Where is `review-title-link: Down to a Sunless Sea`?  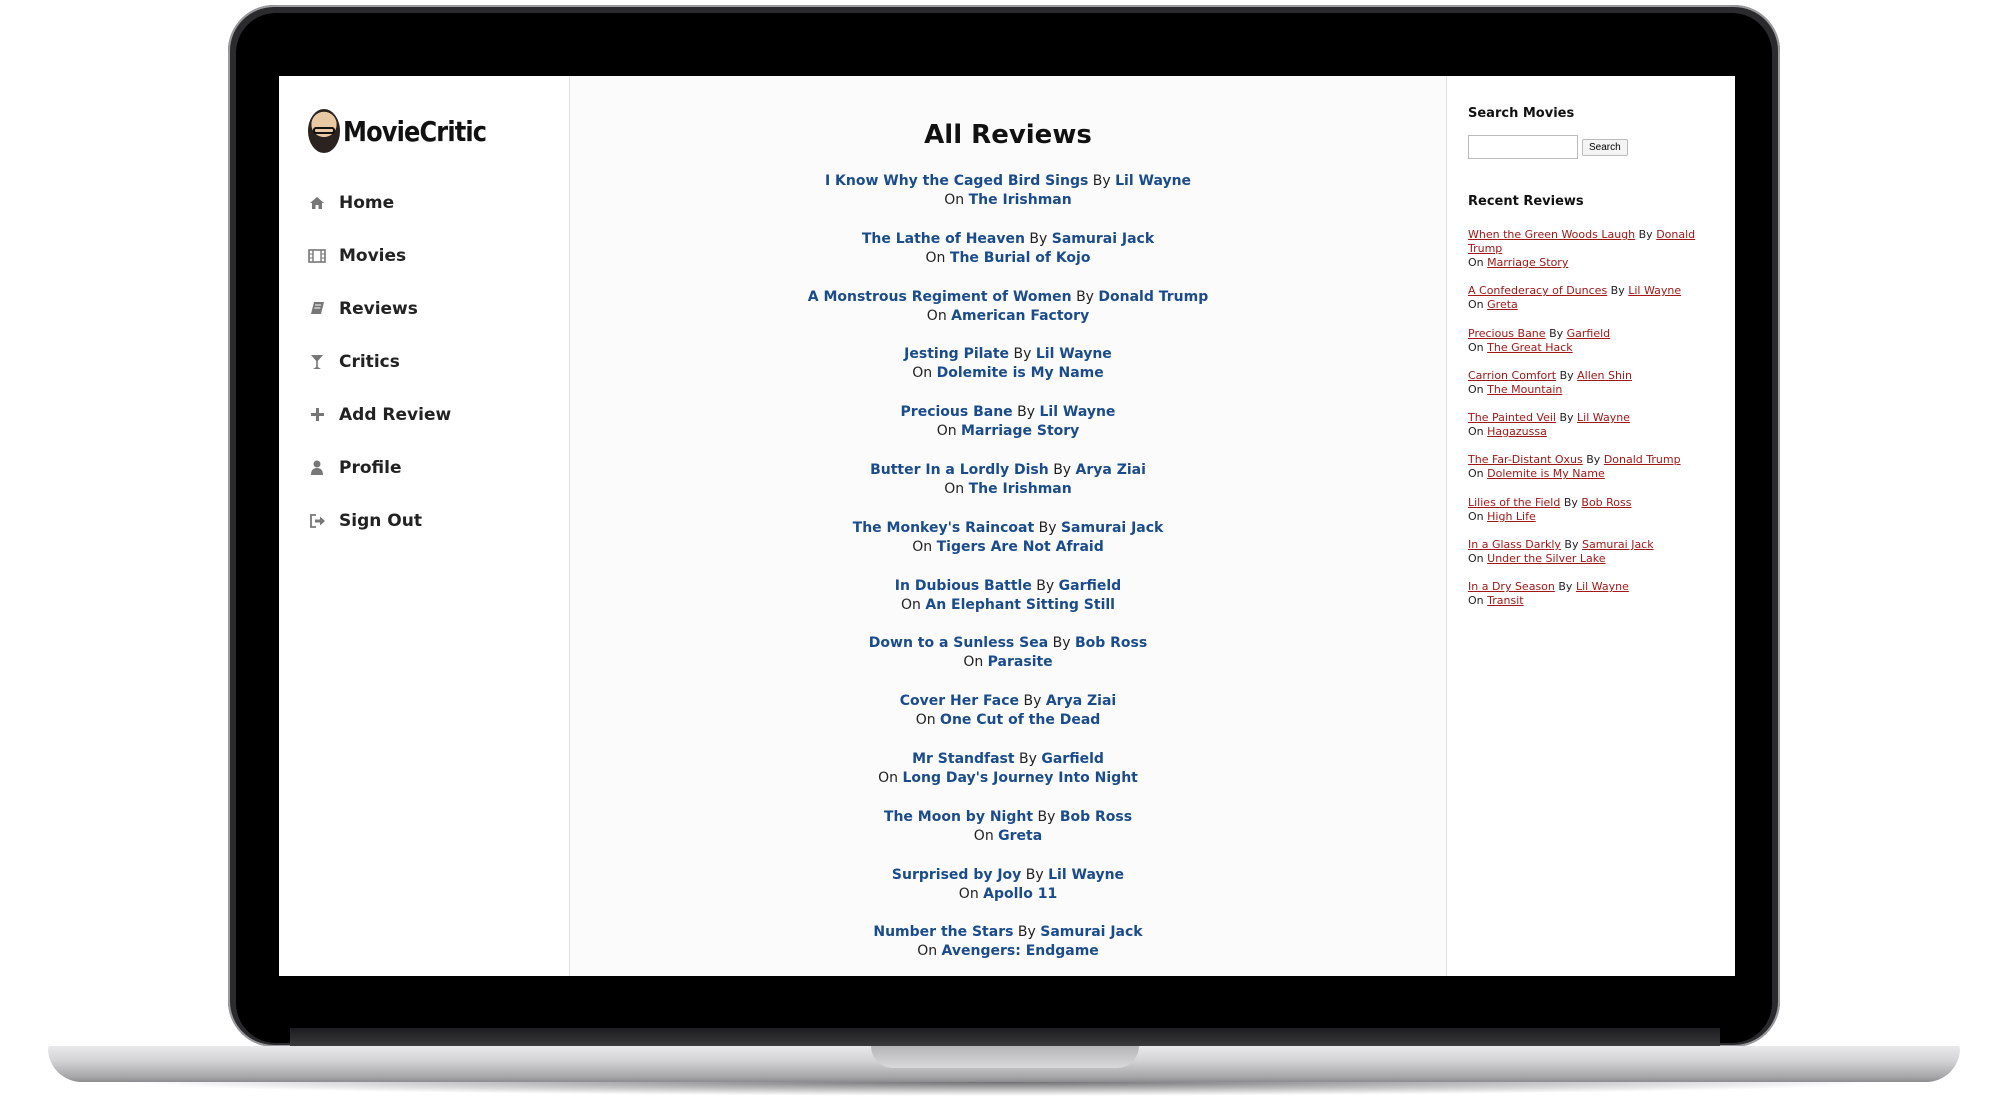 review-title-link: Down to a Sunless Sea is located at coordinates (958, 643).